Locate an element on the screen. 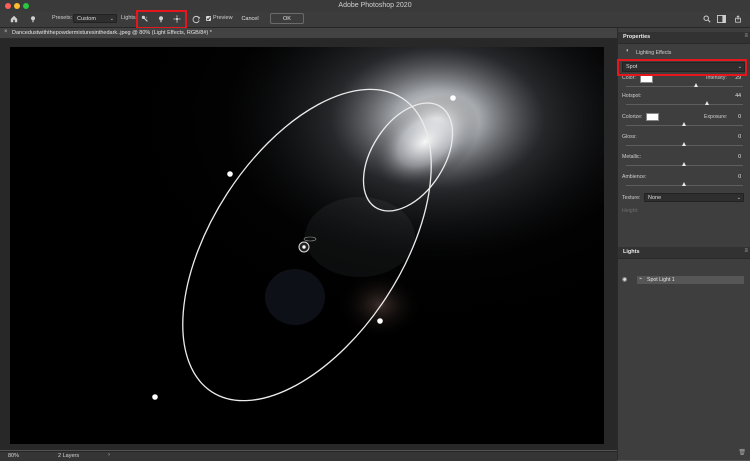  spot-highlight-box is located at coordinates (682, 67).